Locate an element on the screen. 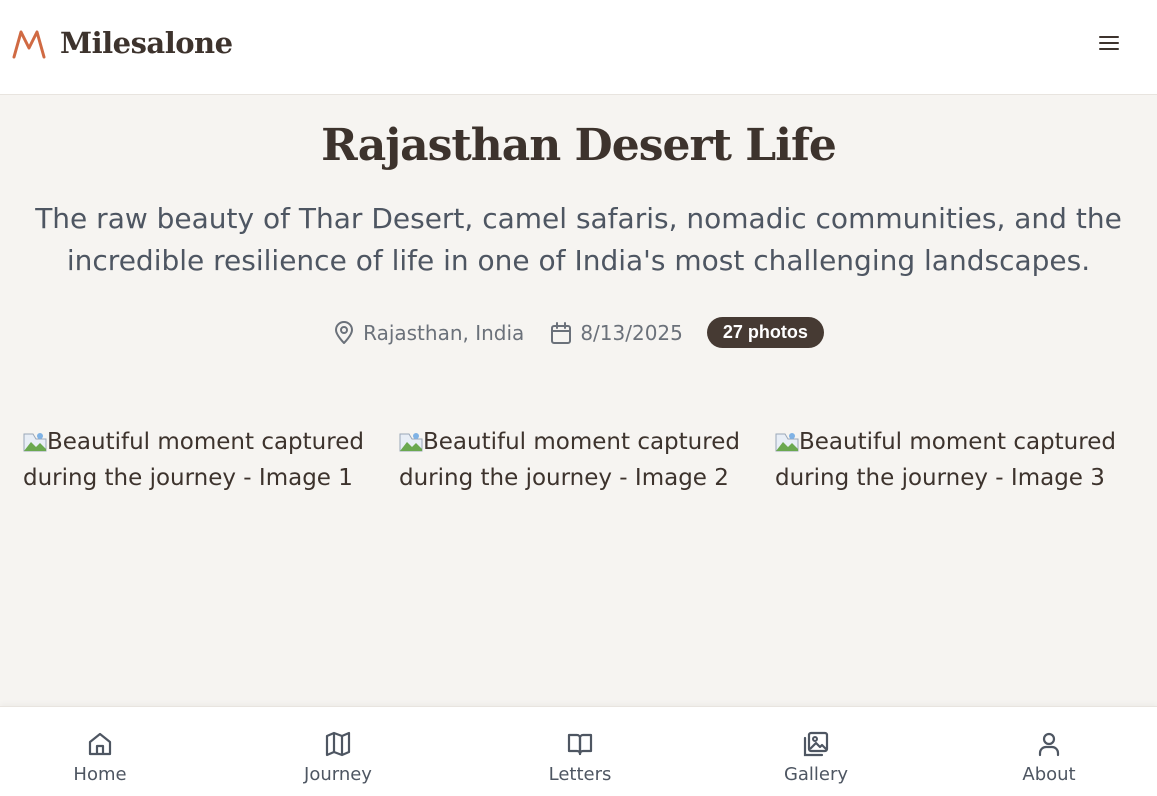  date-text: 8/13/2025 is located at coordinates (631, 332).